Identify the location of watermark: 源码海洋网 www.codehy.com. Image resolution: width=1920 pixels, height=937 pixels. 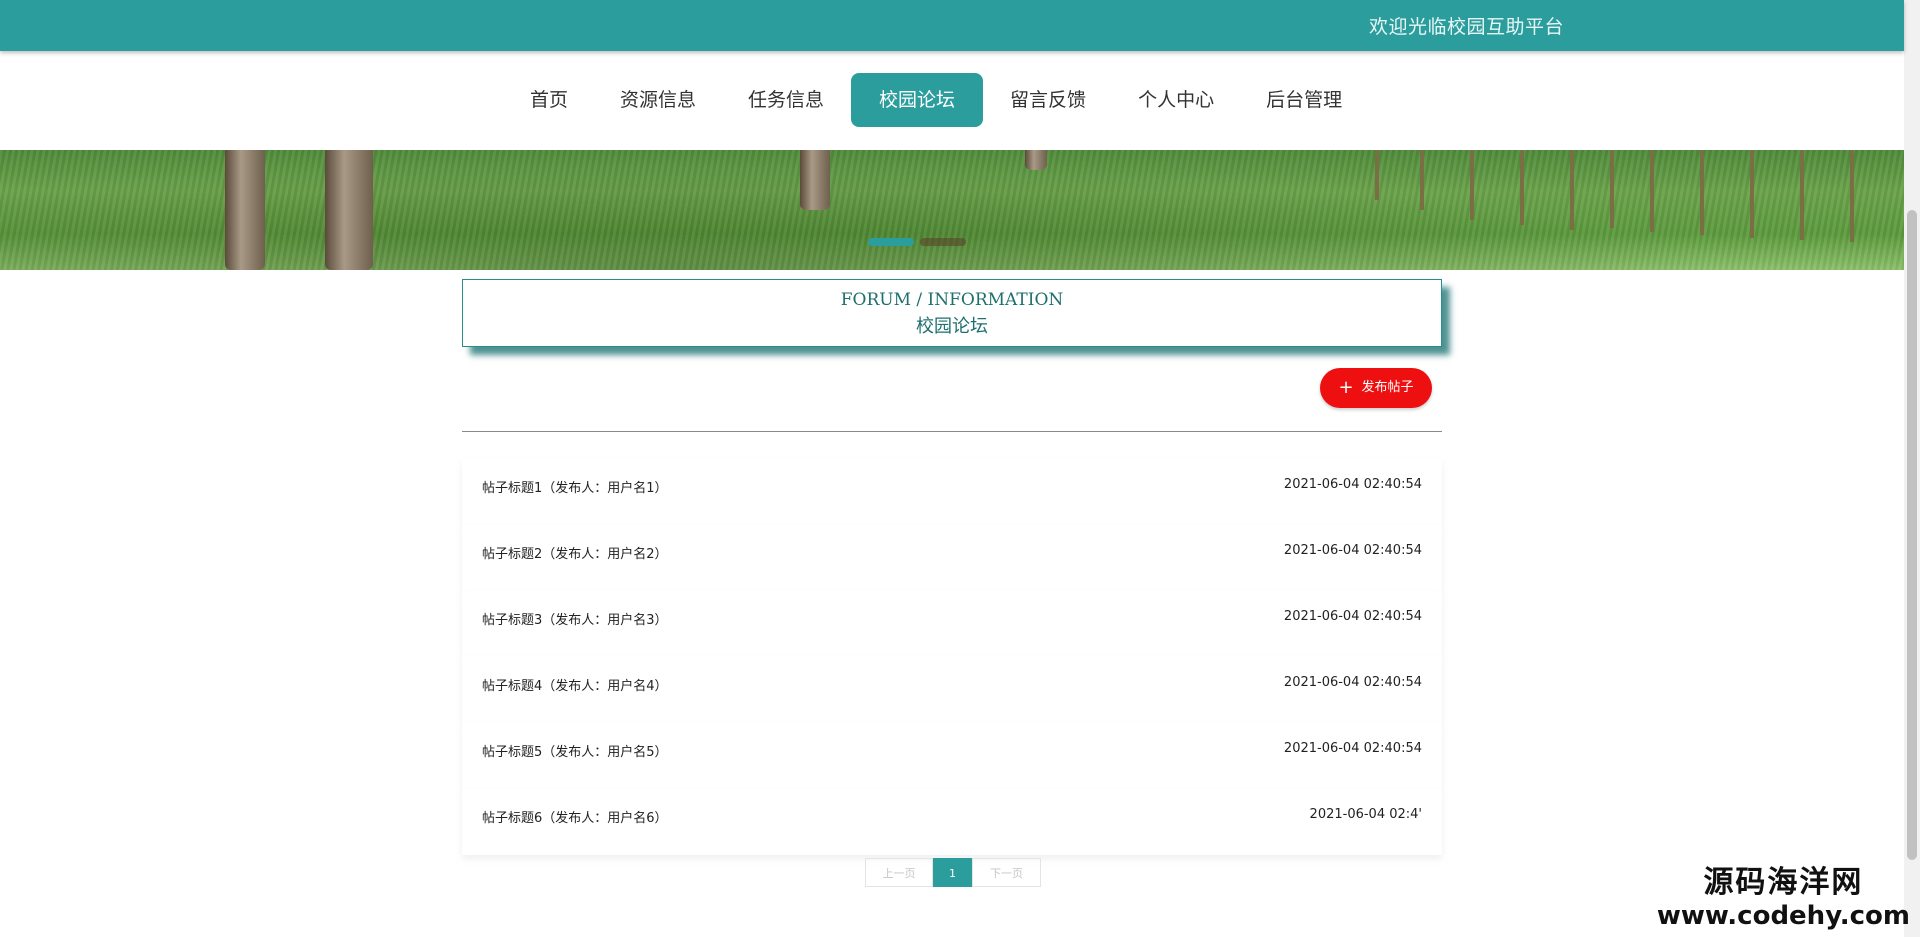
(1783, 894).